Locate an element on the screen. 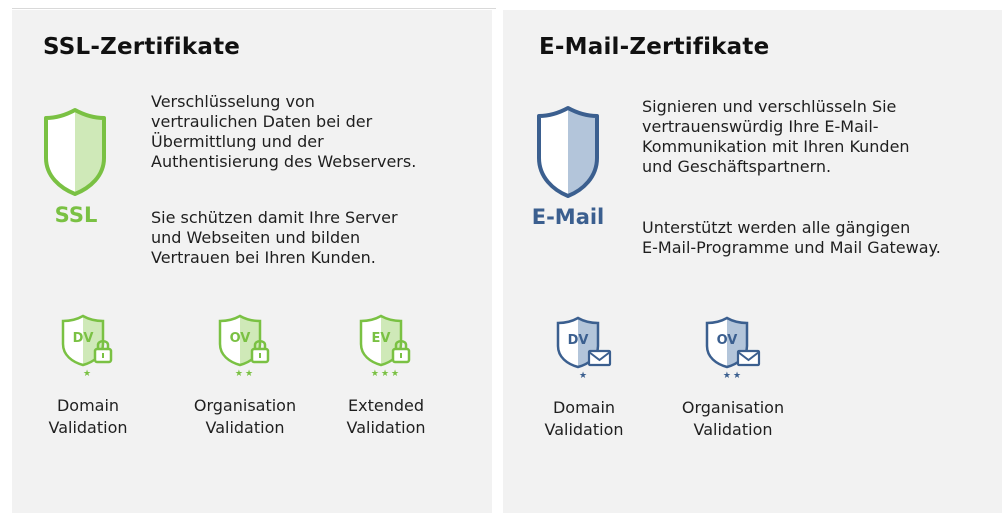  shield-lock-icon: EV is located at coordinates (385, 340).